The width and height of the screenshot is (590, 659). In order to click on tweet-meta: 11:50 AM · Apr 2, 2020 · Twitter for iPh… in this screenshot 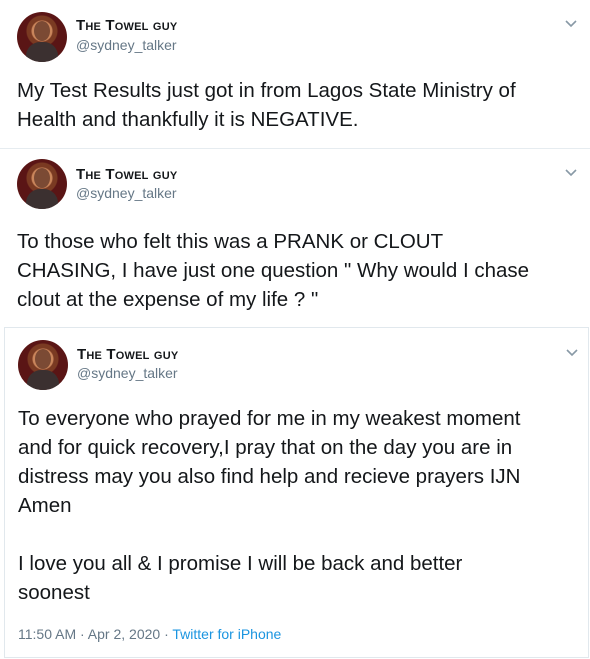, I will do `click(149, 634)`.